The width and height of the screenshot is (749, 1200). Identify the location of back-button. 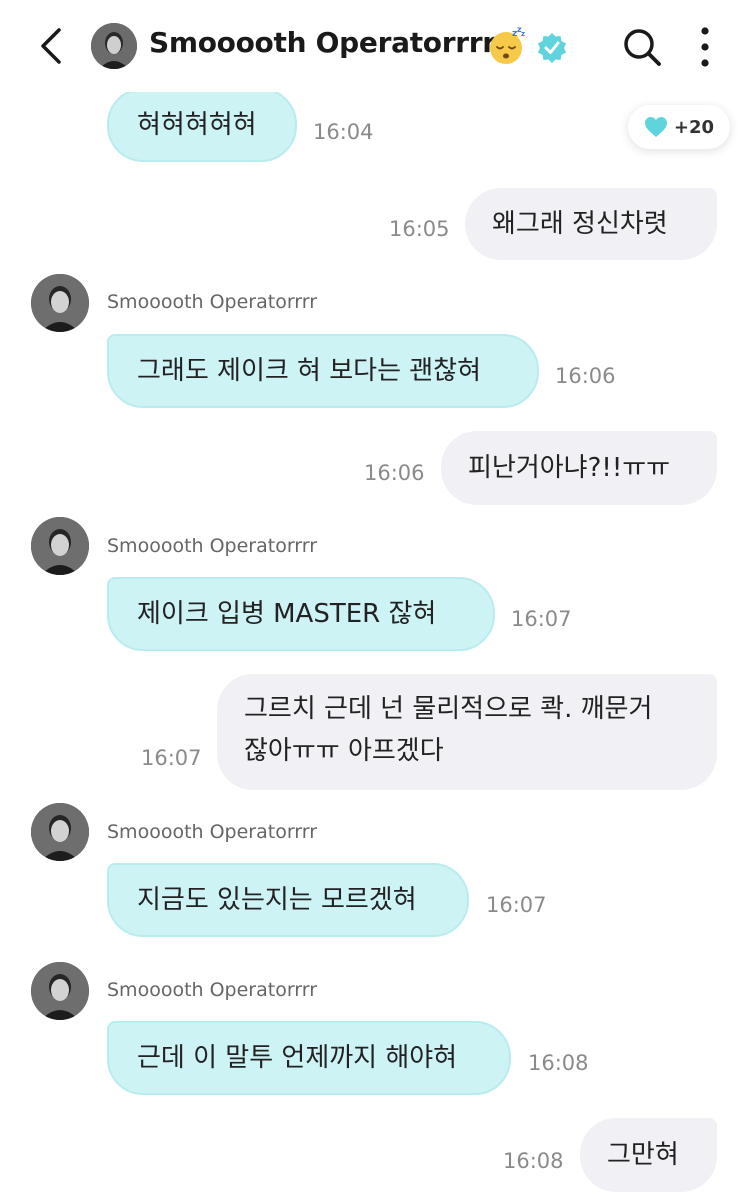
(52, 46).